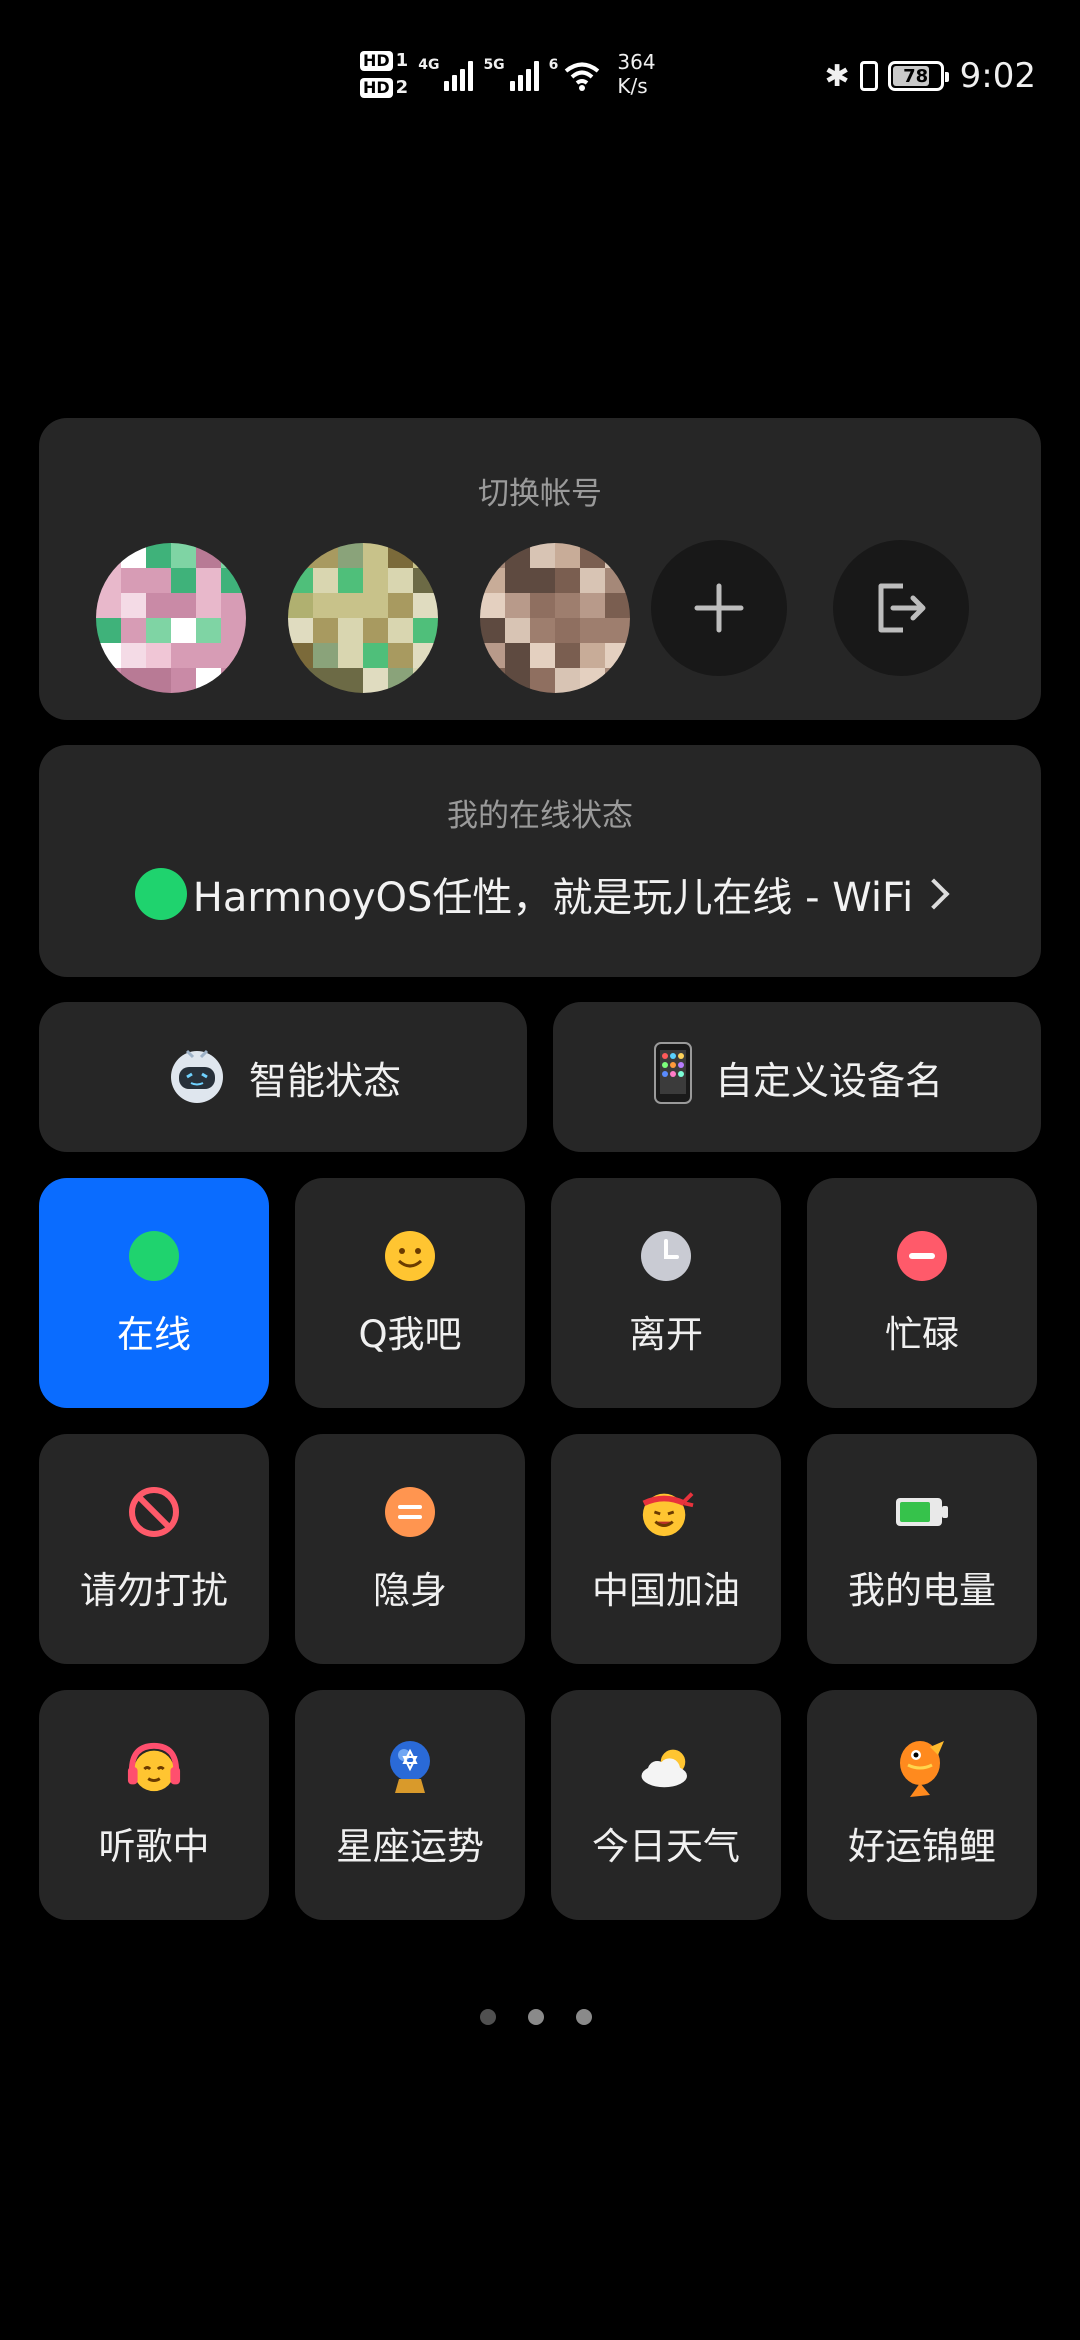  Describe the element at coordinates (666, 1549) in the screenshot. I see `status-tile-china-cheer: 中国加油` at that location.